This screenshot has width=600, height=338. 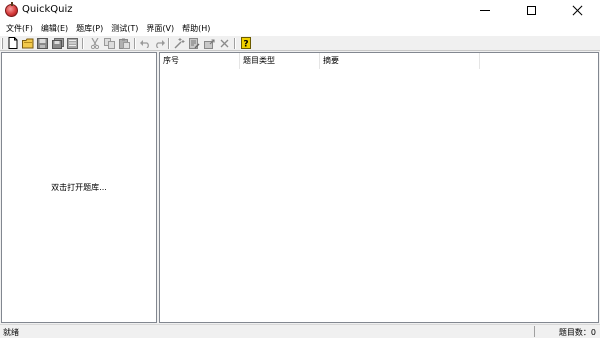 What do you see at coordinates (47, 9) in the screenshot?
I see `window-title: QuickQuiz` at bounding box center [47, 9].